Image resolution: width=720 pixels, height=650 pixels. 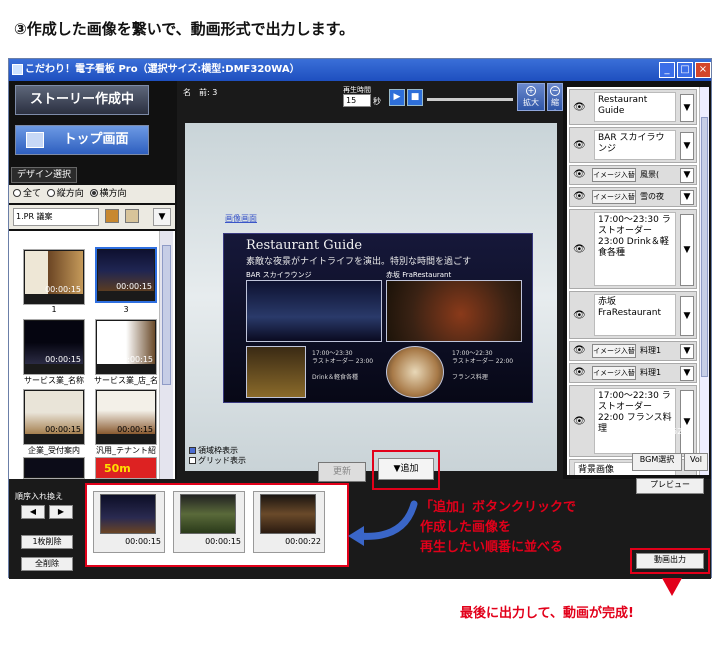 What do you see at coordinates (633, 249) in the screenshot?
I see `element-item: 👁 17:00〜23:30 ラストオーダー 23:00 Drink＆軽食各種 ▼` at bounding box center [633, 249].